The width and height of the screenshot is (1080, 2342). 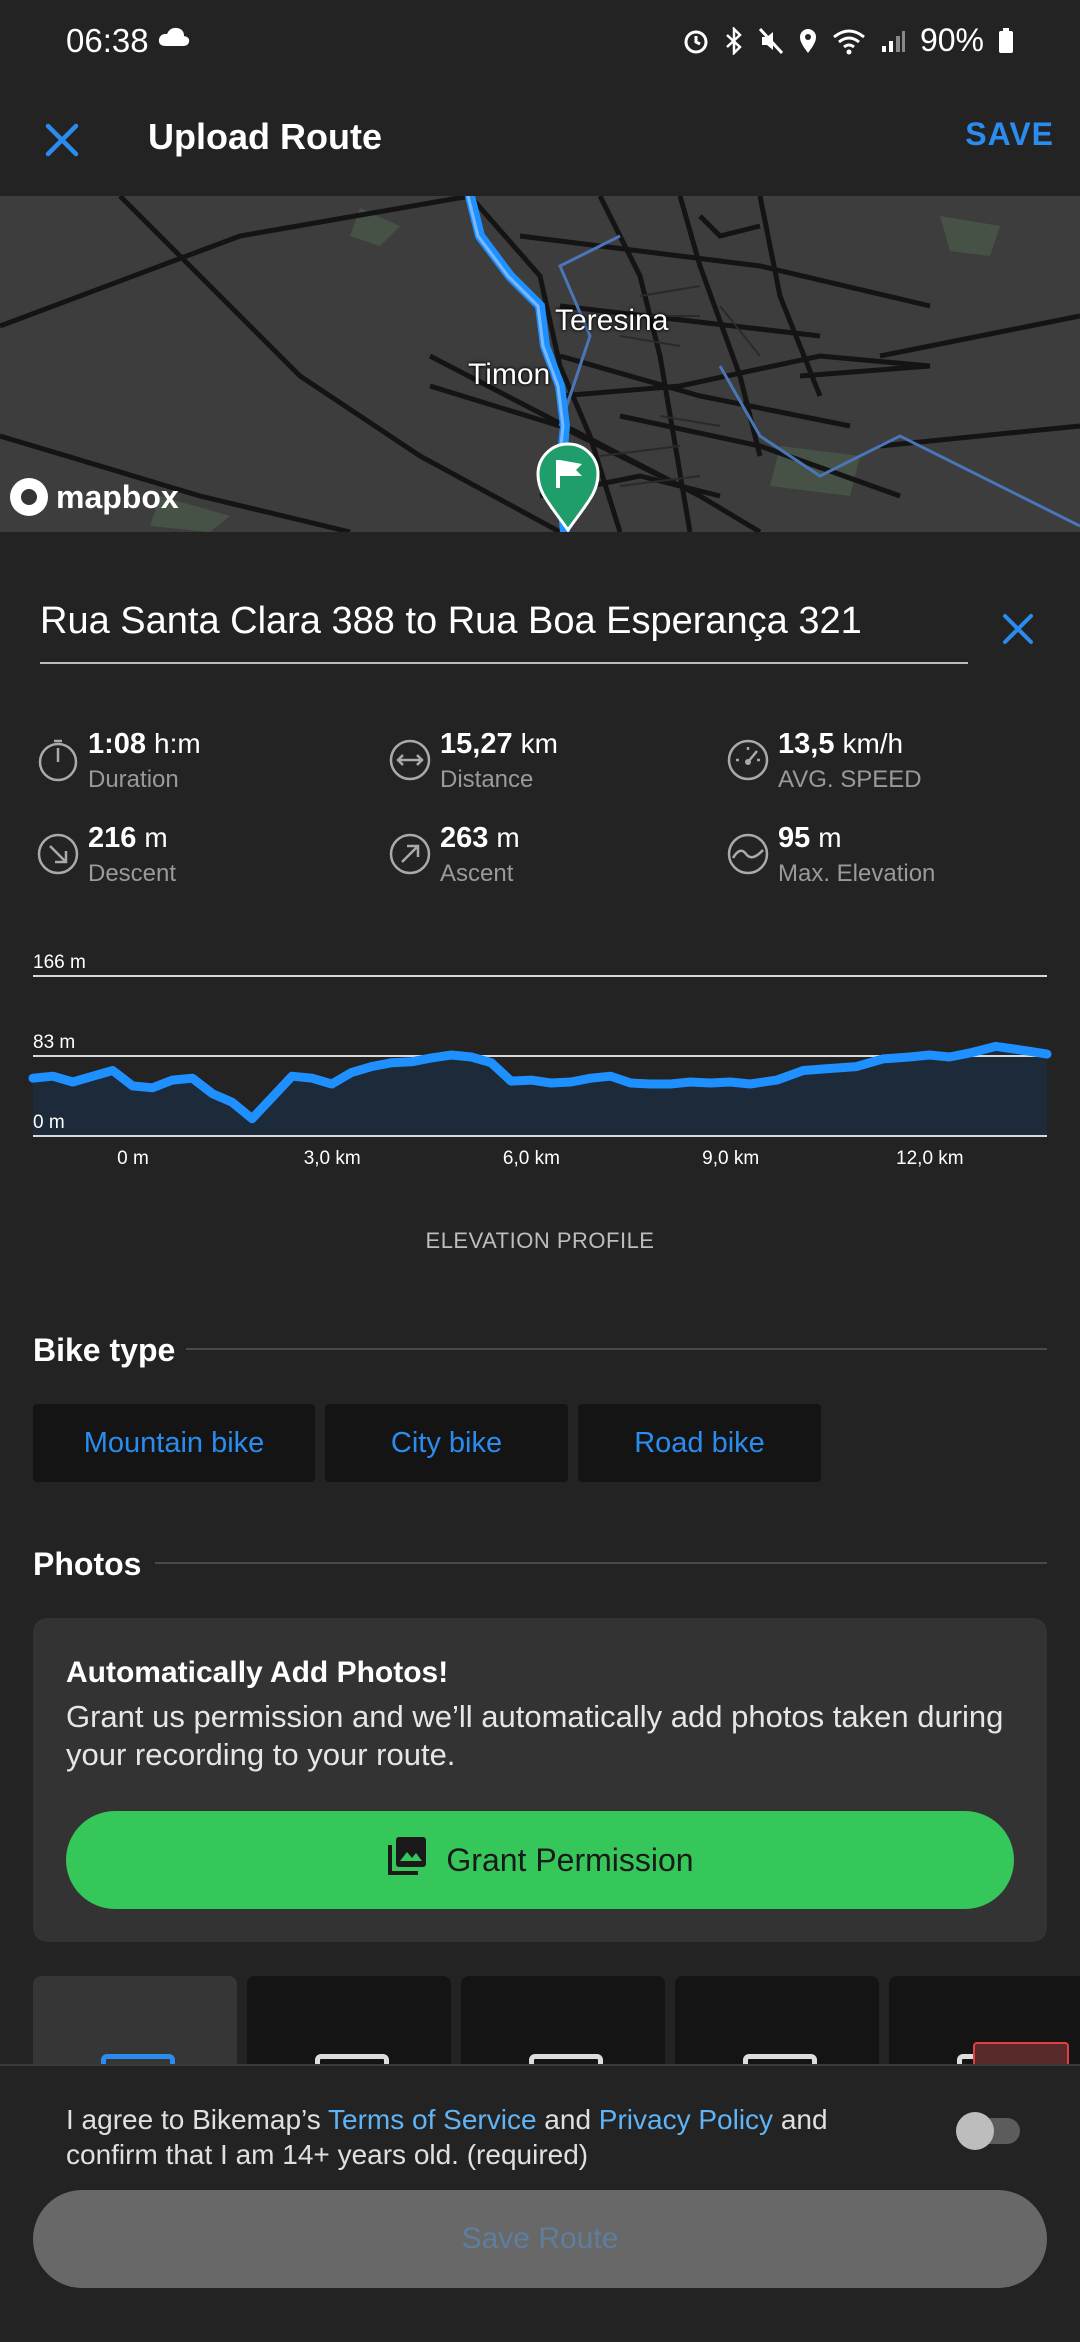 I want to click on photo-thumb-add, so click(x=135, y=2021).